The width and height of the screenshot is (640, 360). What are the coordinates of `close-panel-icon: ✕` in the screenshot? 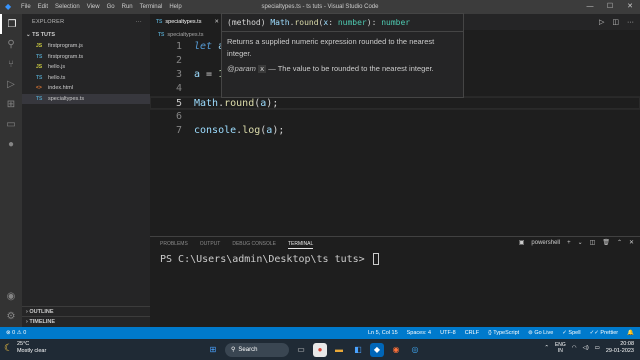 It's located at (631, 242).